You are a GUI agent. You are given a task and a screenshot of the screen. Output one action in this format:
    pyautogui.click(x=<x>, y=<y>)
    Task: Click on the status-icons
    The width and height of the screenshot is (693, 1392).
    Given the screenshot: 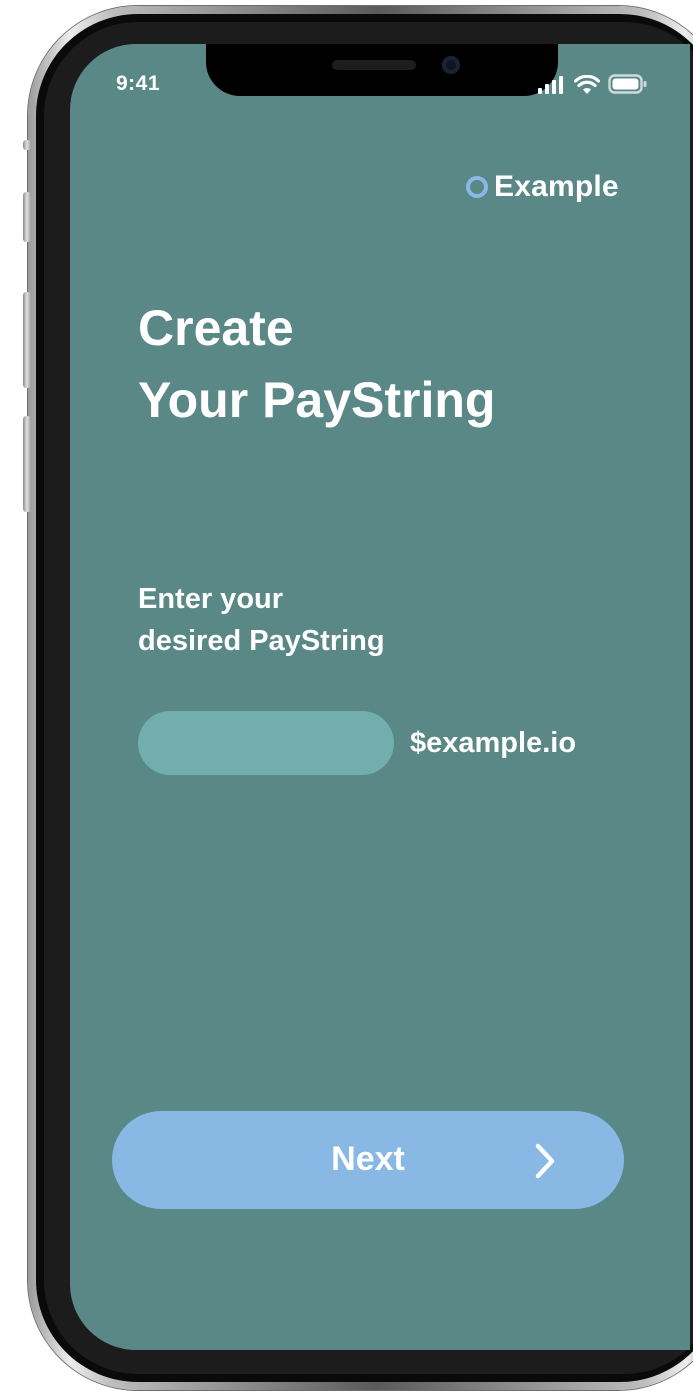 What is the action you would take?
    pyautogui.click(x=593, y=84)
    